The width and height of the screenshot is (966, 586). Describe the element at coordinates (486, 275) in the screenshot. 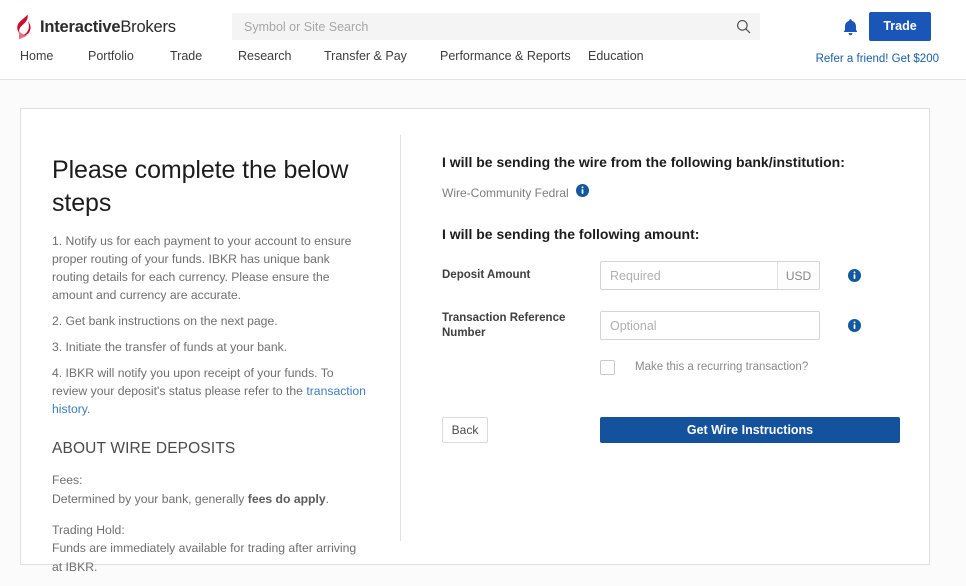

I see `deposit-amount-label: Deposit Amount` at that location.